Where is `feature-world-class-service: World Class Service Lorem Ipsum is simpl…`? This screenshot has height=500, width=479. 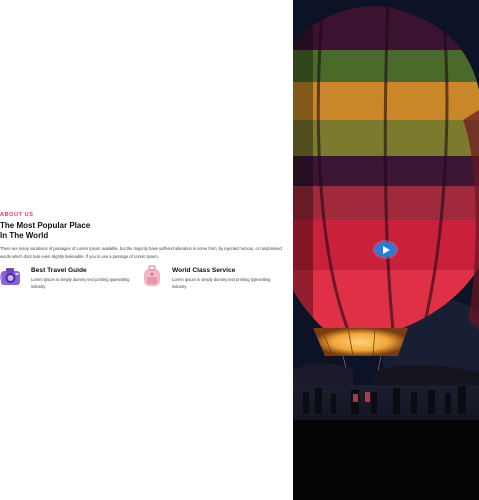
feature-world-class-service: World Class Service Lorem Ipsum is simpl… is located at coordinates (213, 278).